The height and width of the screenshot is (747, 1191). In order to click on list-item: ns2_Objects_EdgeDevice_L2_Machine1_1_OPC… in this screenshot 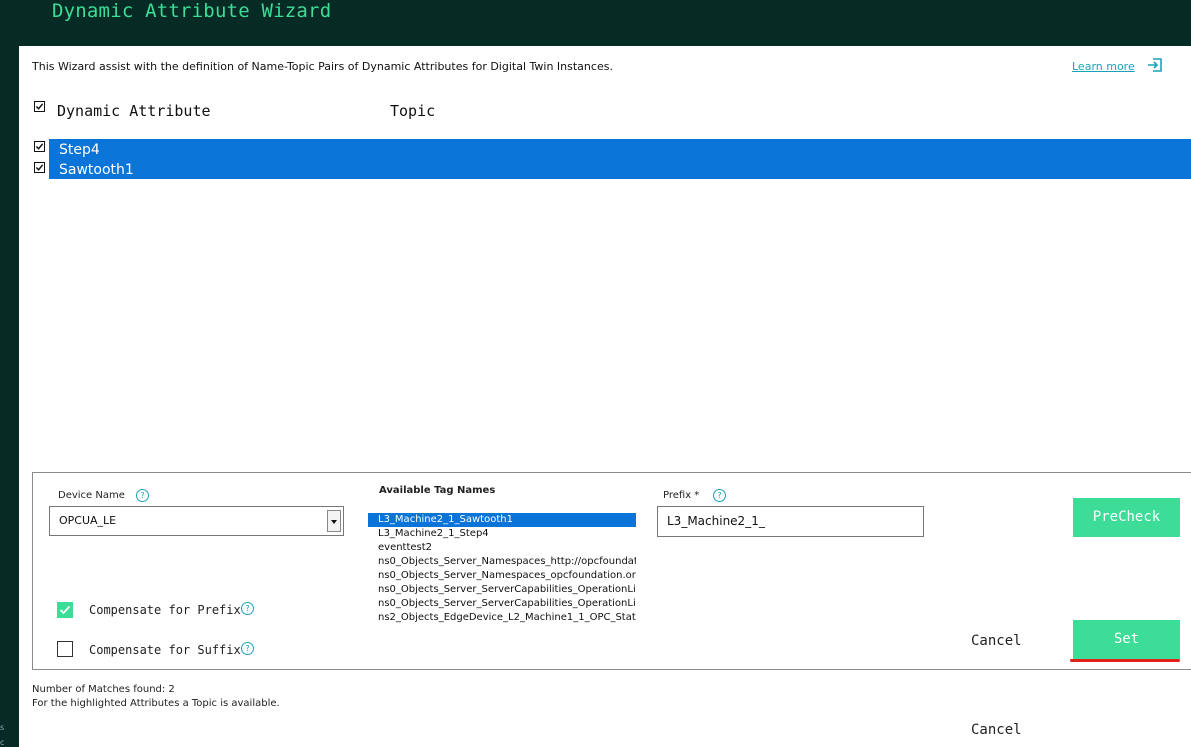, I will do `click(502, 618)`.